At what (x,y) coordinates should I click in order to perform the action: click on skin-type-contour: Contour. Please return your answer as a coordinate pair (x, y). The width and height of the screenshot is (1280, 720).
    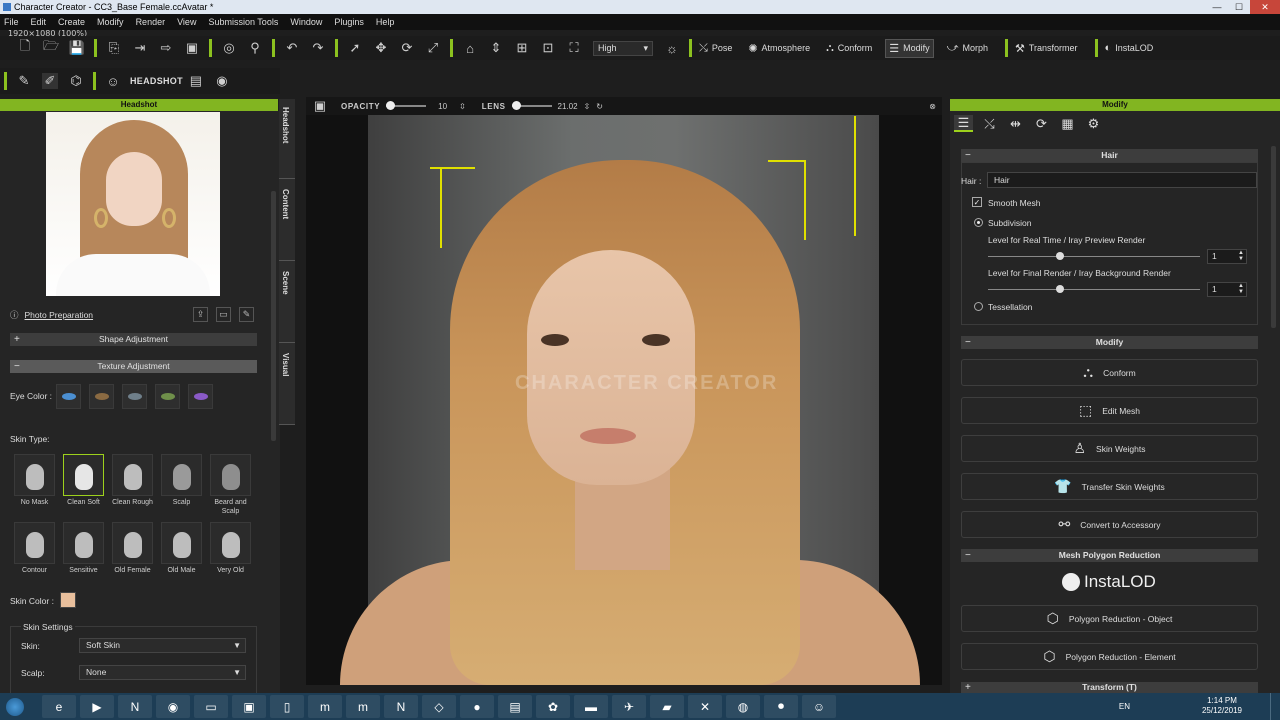
    Looking at the image, I should click on (34, 548).